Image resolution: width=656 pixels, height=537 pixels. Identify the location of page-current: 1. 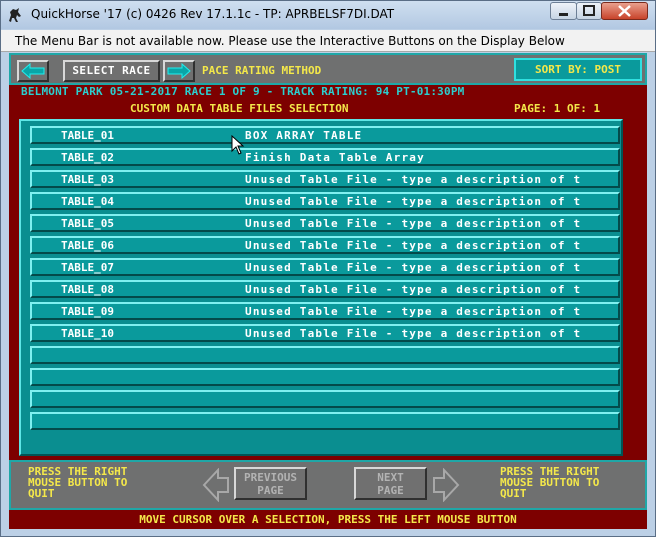
(557, 108).